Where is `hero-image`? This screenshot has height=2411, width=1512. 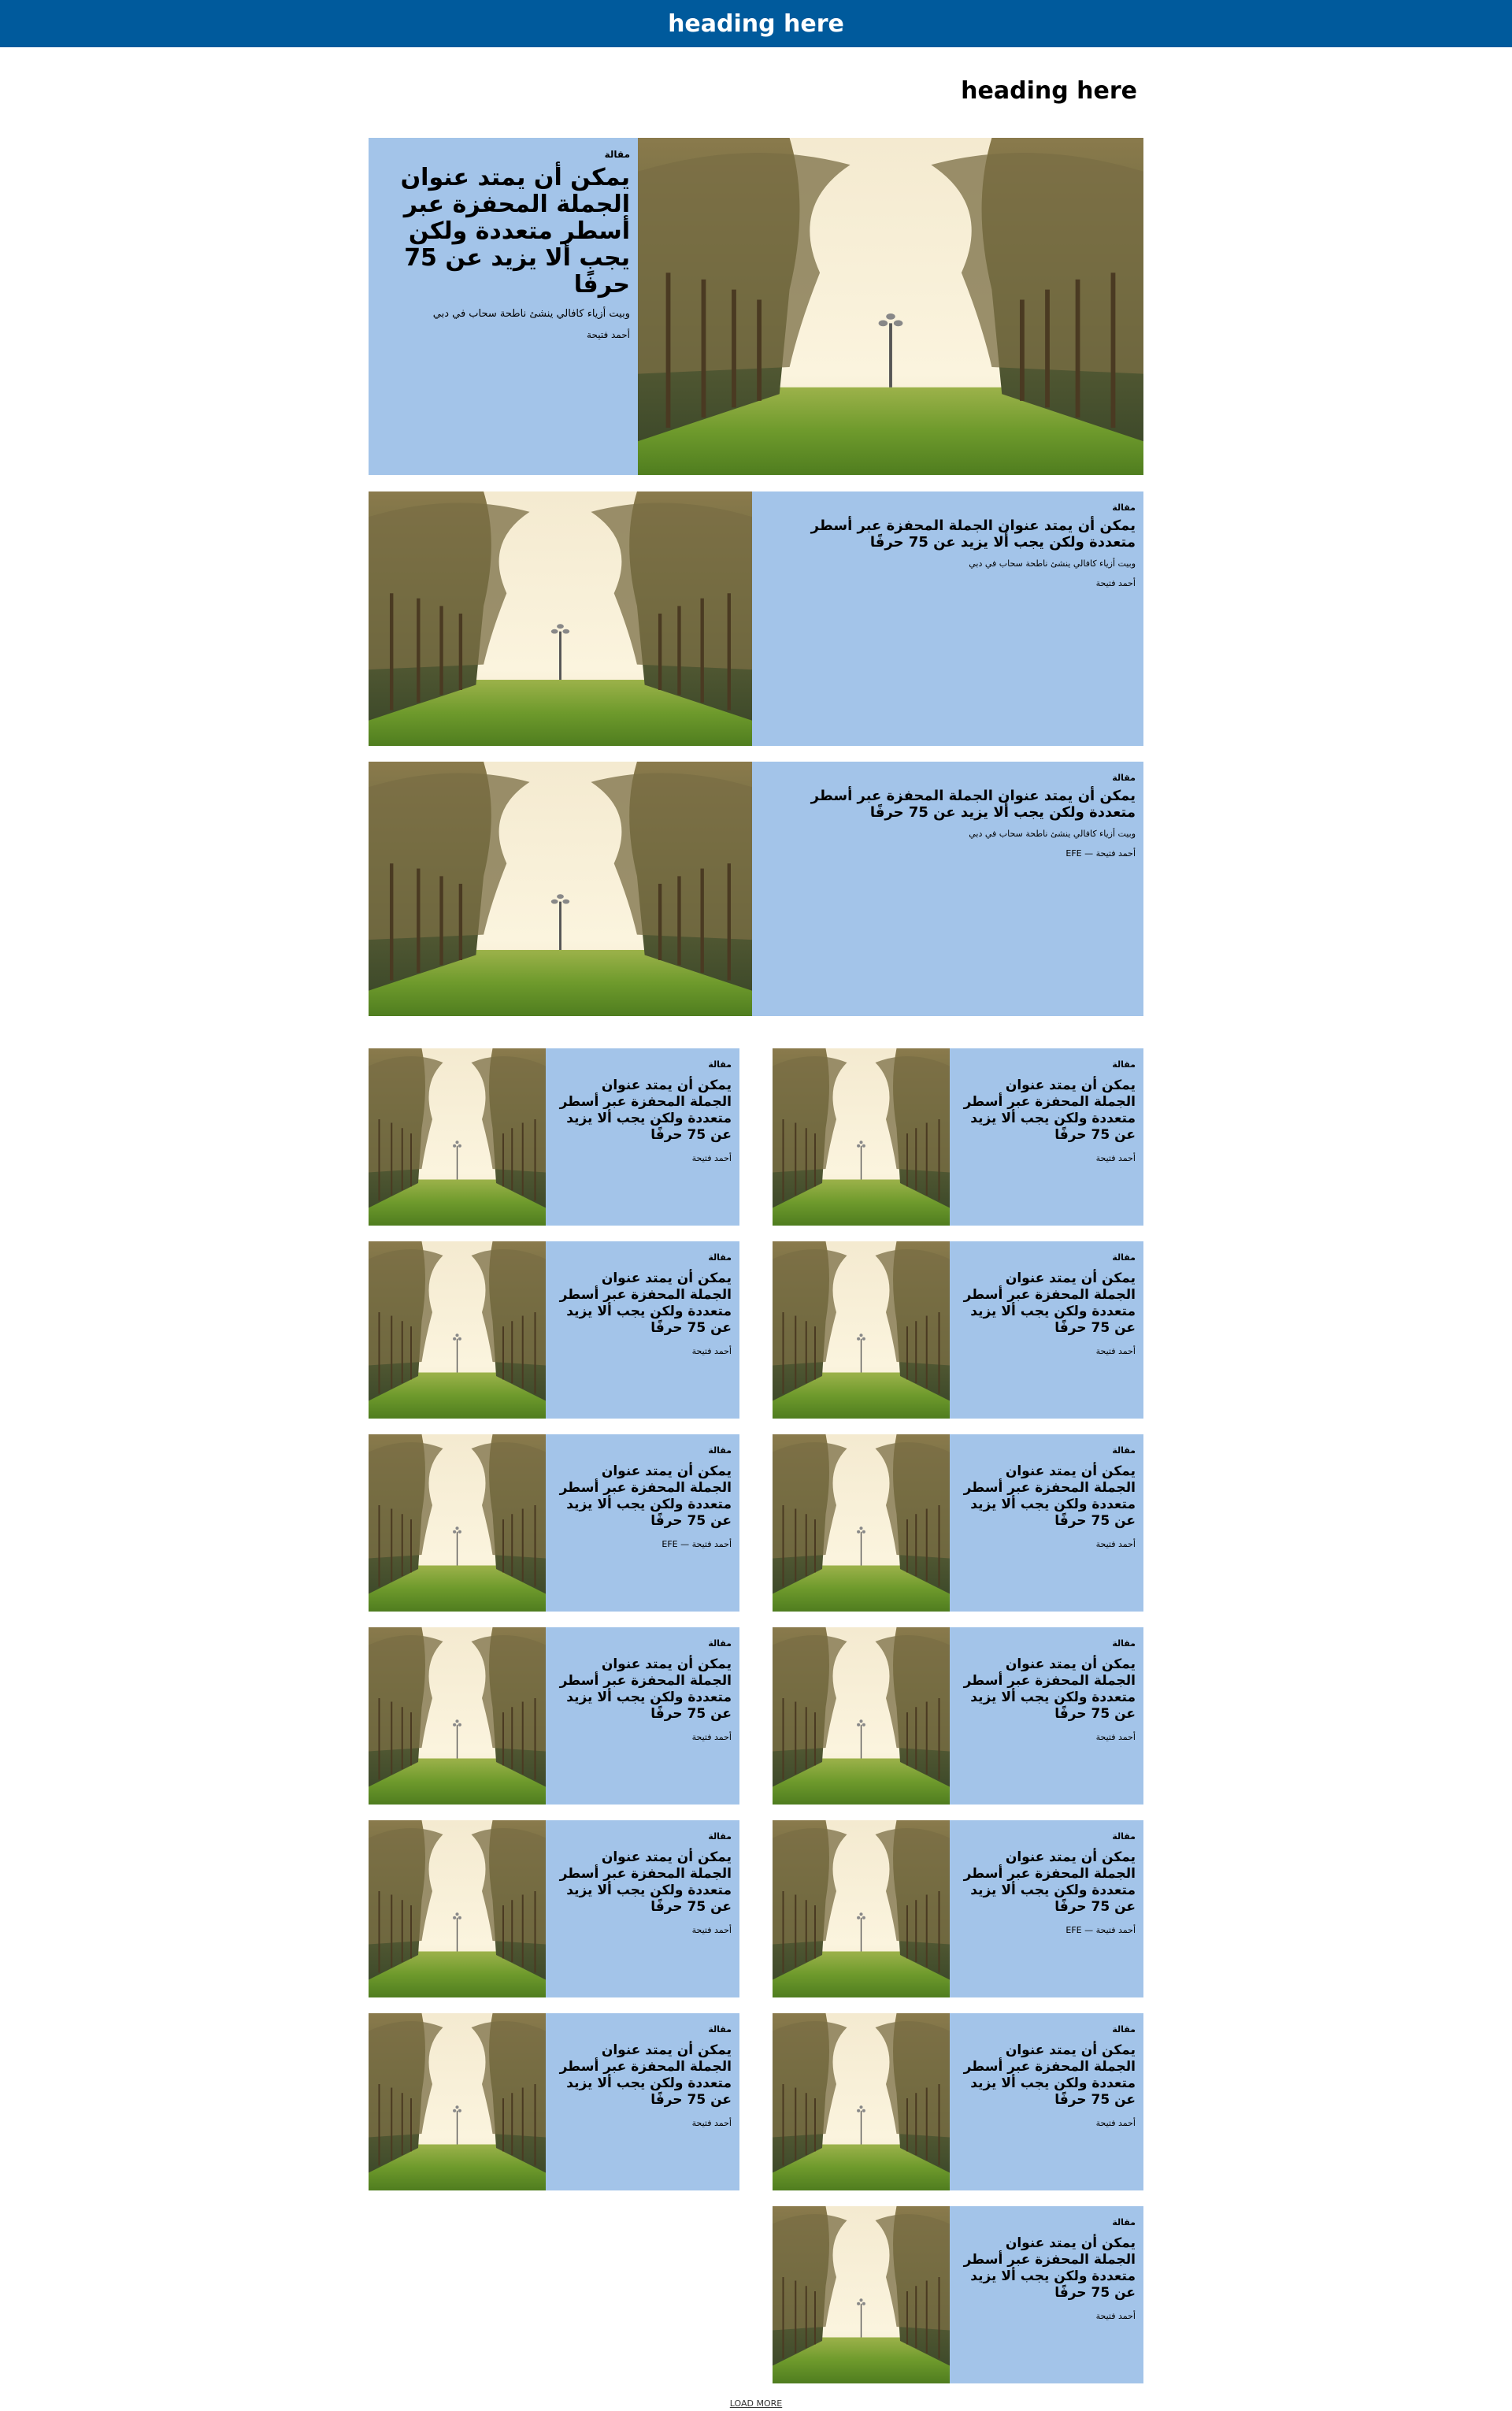 hero-image is located at coordinates (890, 306).